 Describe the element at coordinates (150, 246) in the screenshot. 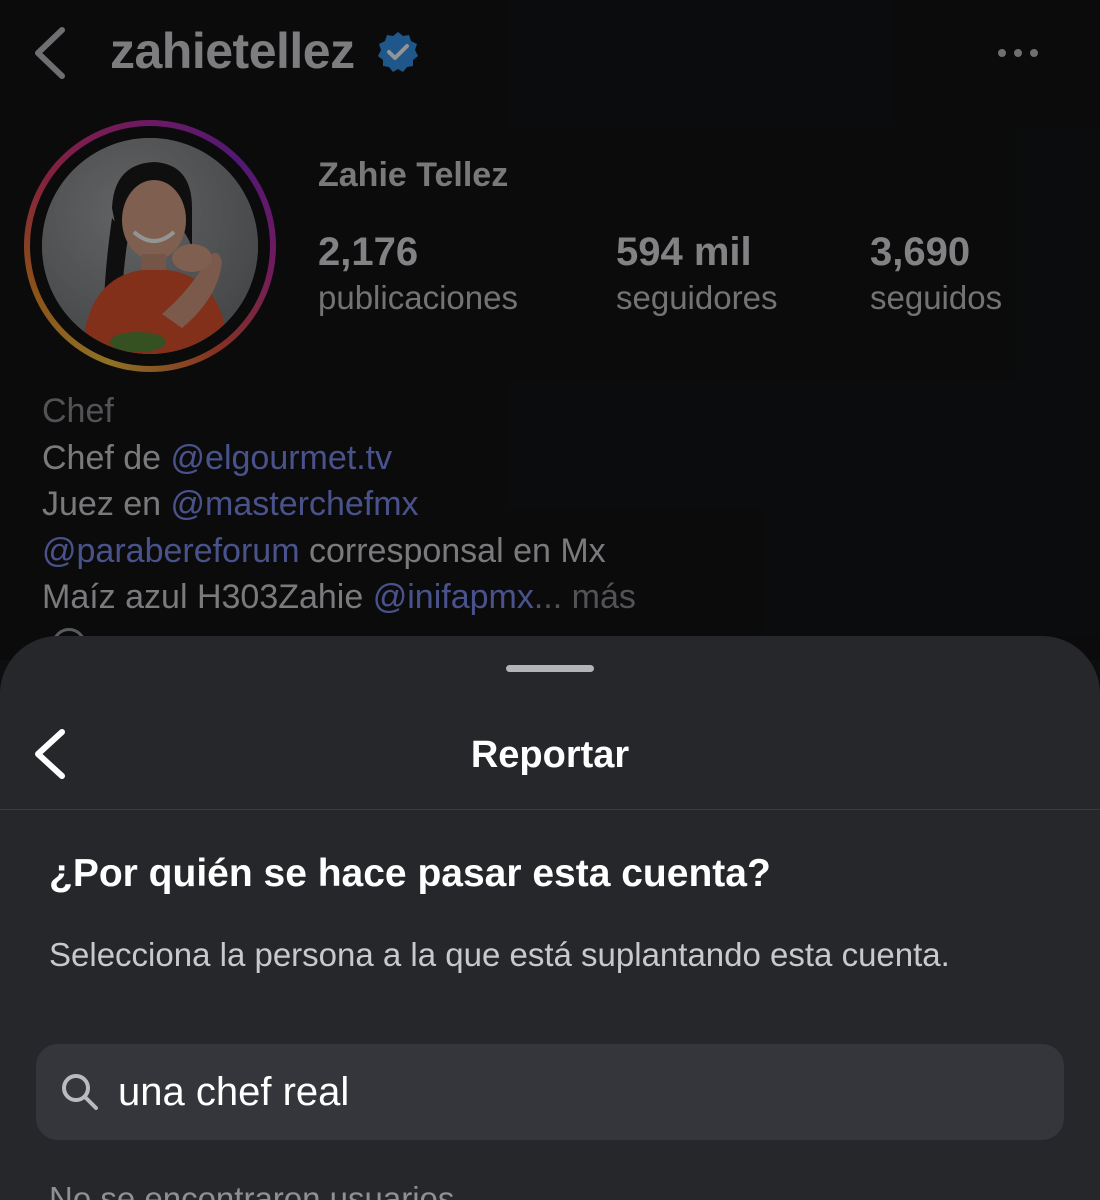

I see `profile-avatar` at that location.